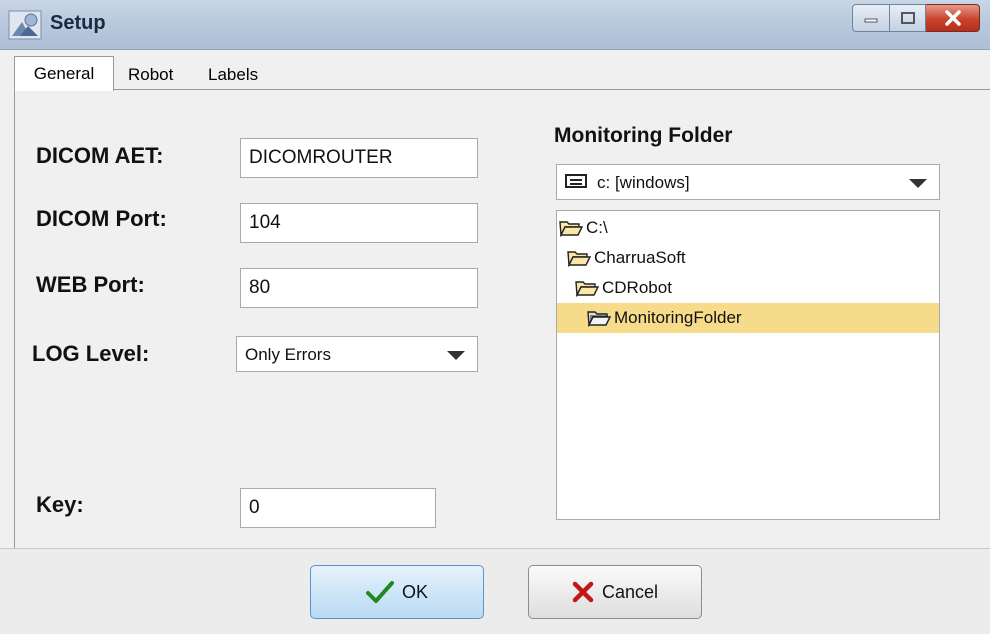 The image size is (990, 634). I want to click on drive-select: c: [windows], so click(748, 182).